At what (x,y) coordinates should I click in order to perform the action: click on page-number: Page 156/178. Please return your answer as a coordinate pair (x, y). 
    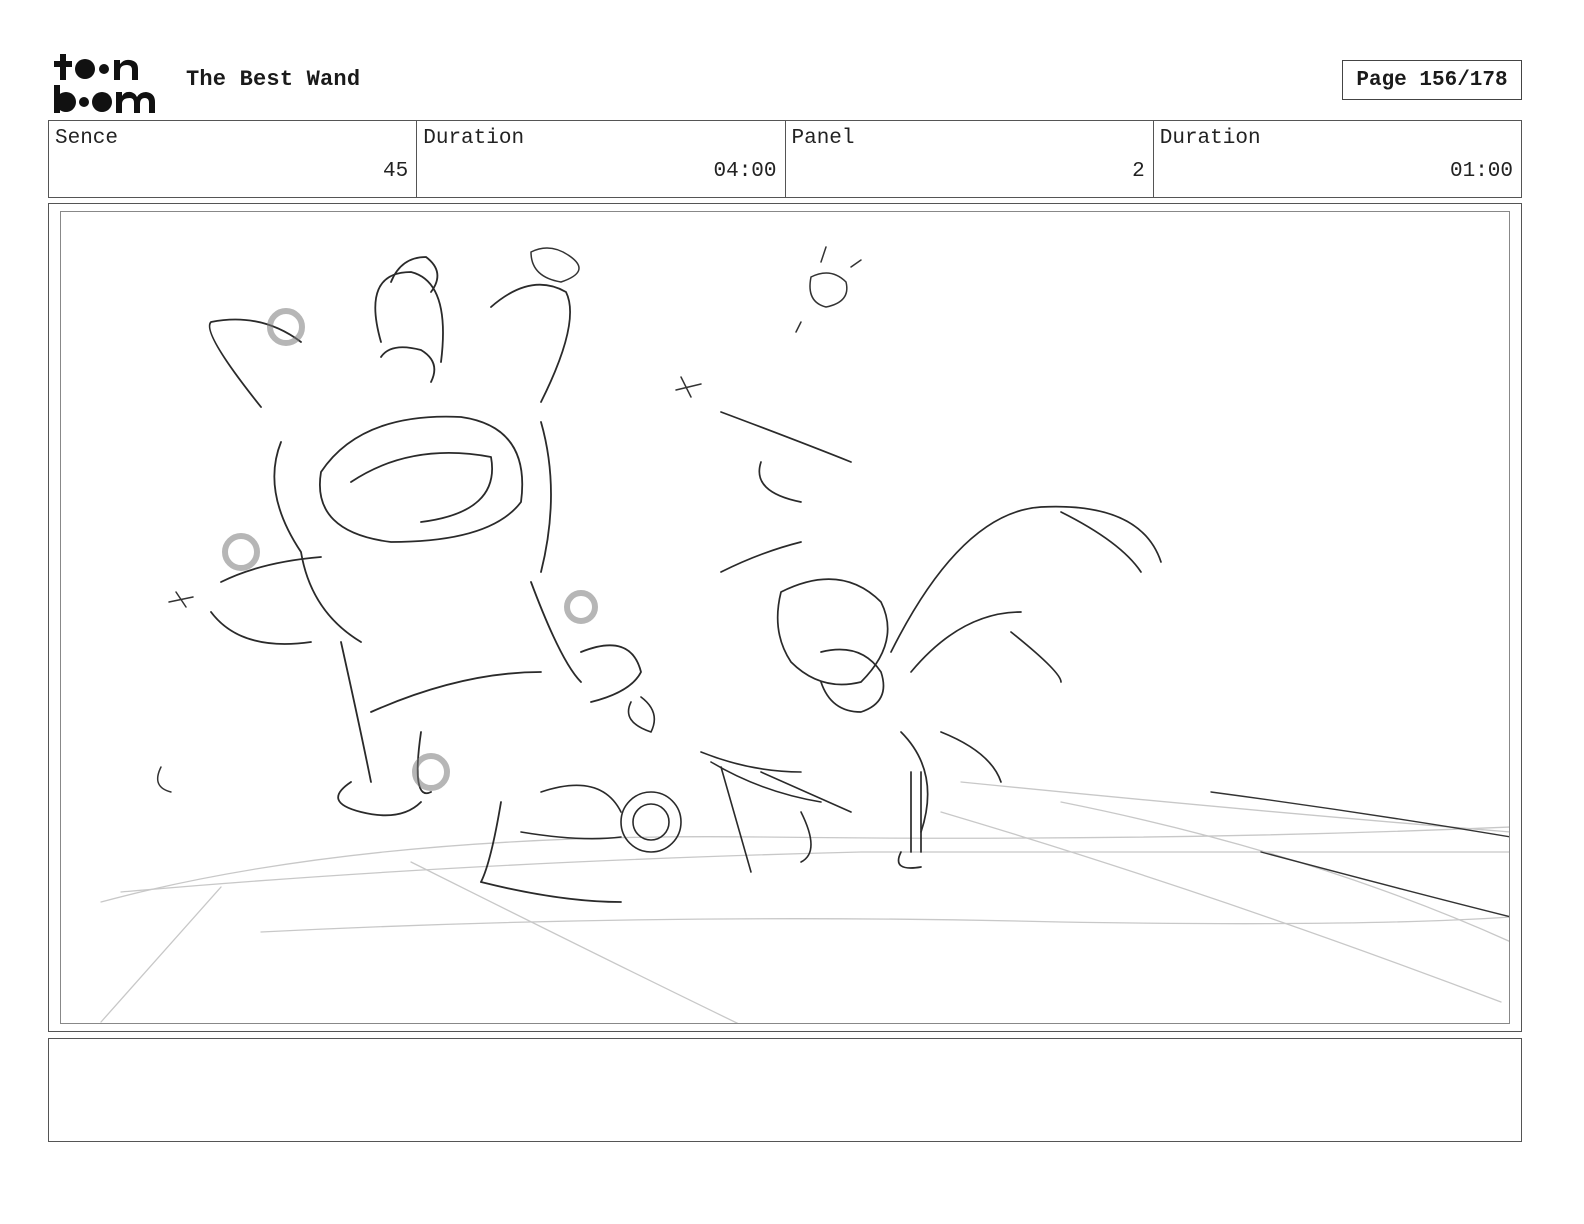
    Looking at the image, I should click on (1432, 80).